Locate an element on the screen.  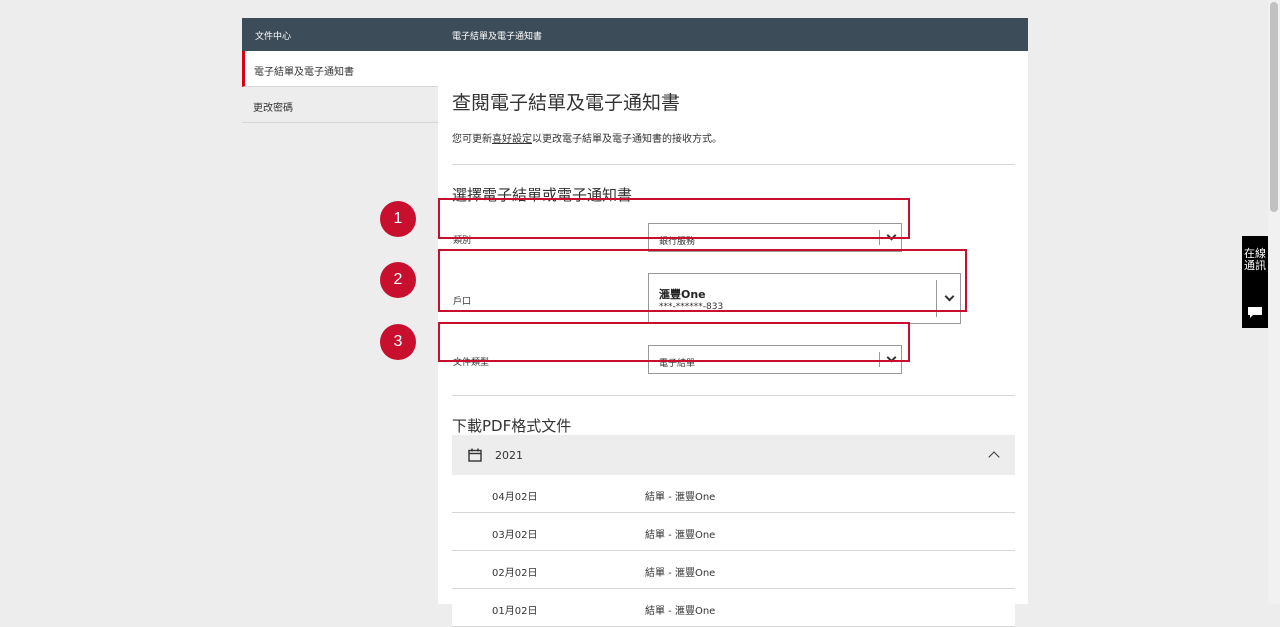
sidebar-item-estatements: 電子結單及電子通知書 is located at coordinates (340, 69).